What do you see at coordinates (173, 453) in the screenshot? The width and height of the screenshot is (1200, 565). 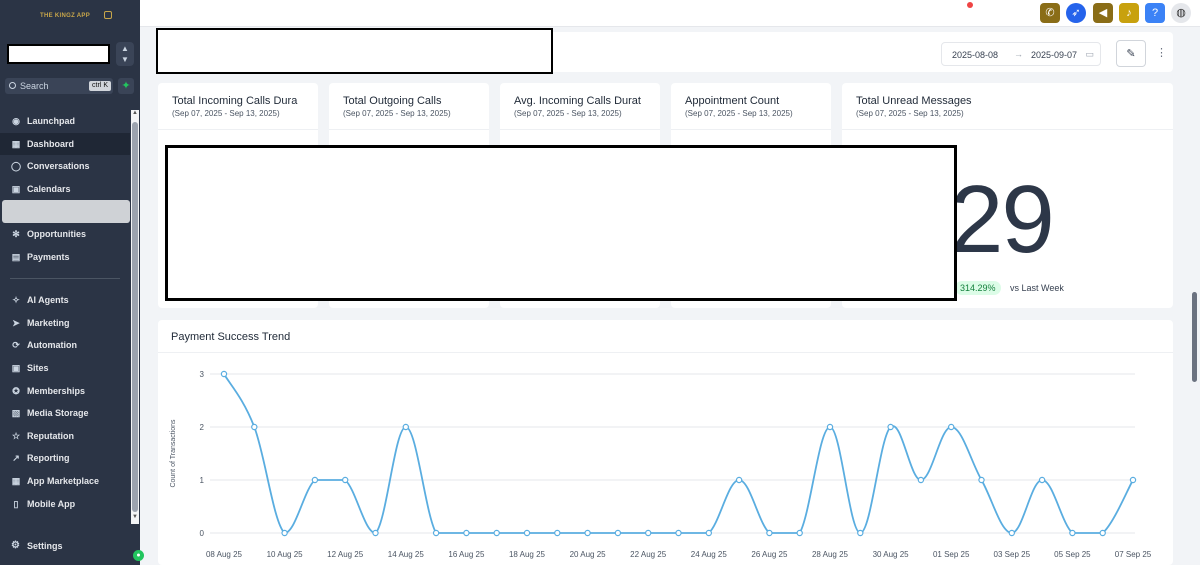 I see `y-axis-label: Count of Transactions` at bounding box center [173, 453].